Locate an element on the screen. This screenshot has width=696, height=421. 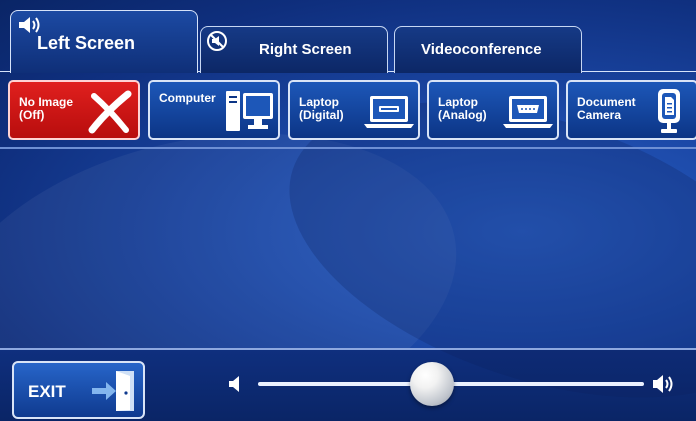
speaker-icon is located at coordinates (29, 25).